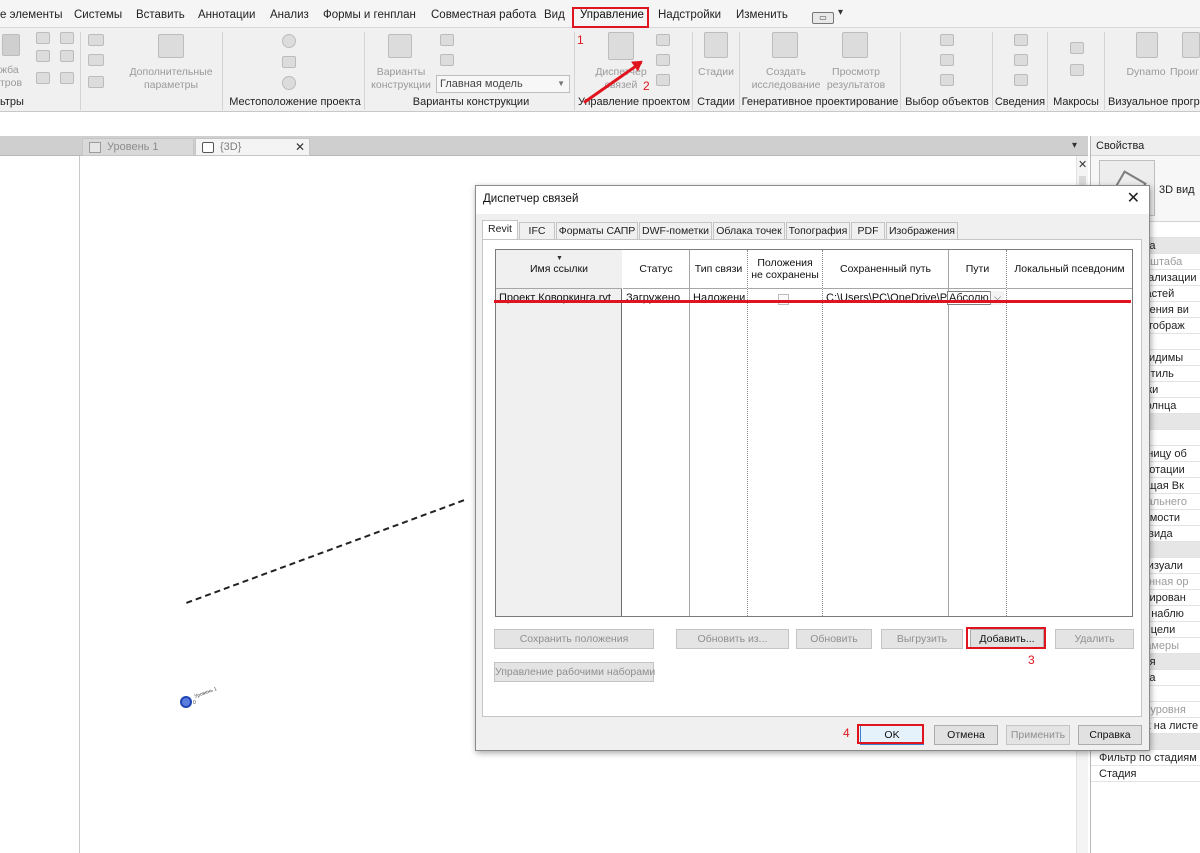 This screenshot has width=1200, height=853. What do you see at coordinates (1110, 735) in the screenshot?
I see `help-button: Справка` at bounding box center [1110, 735].